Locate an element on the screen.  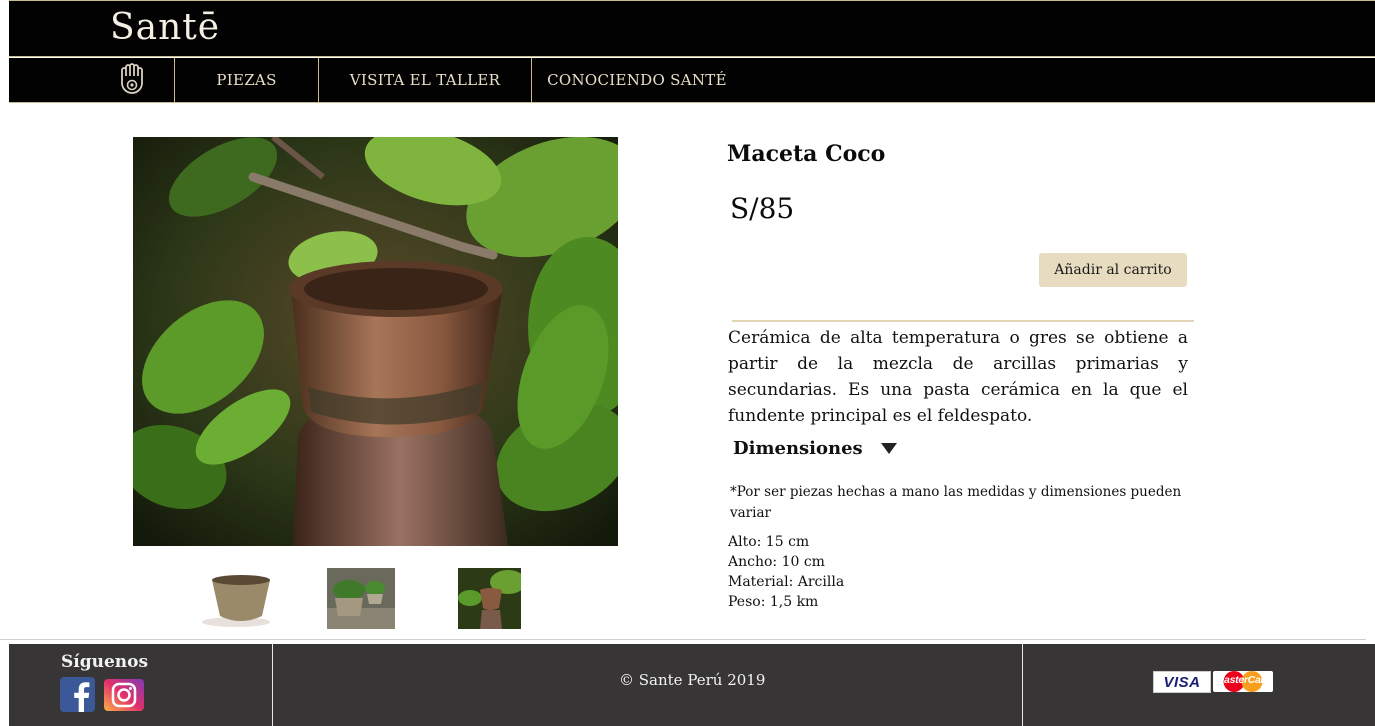
spec-weight: Peso: 1,5 km is located at coordinates (773, 602).